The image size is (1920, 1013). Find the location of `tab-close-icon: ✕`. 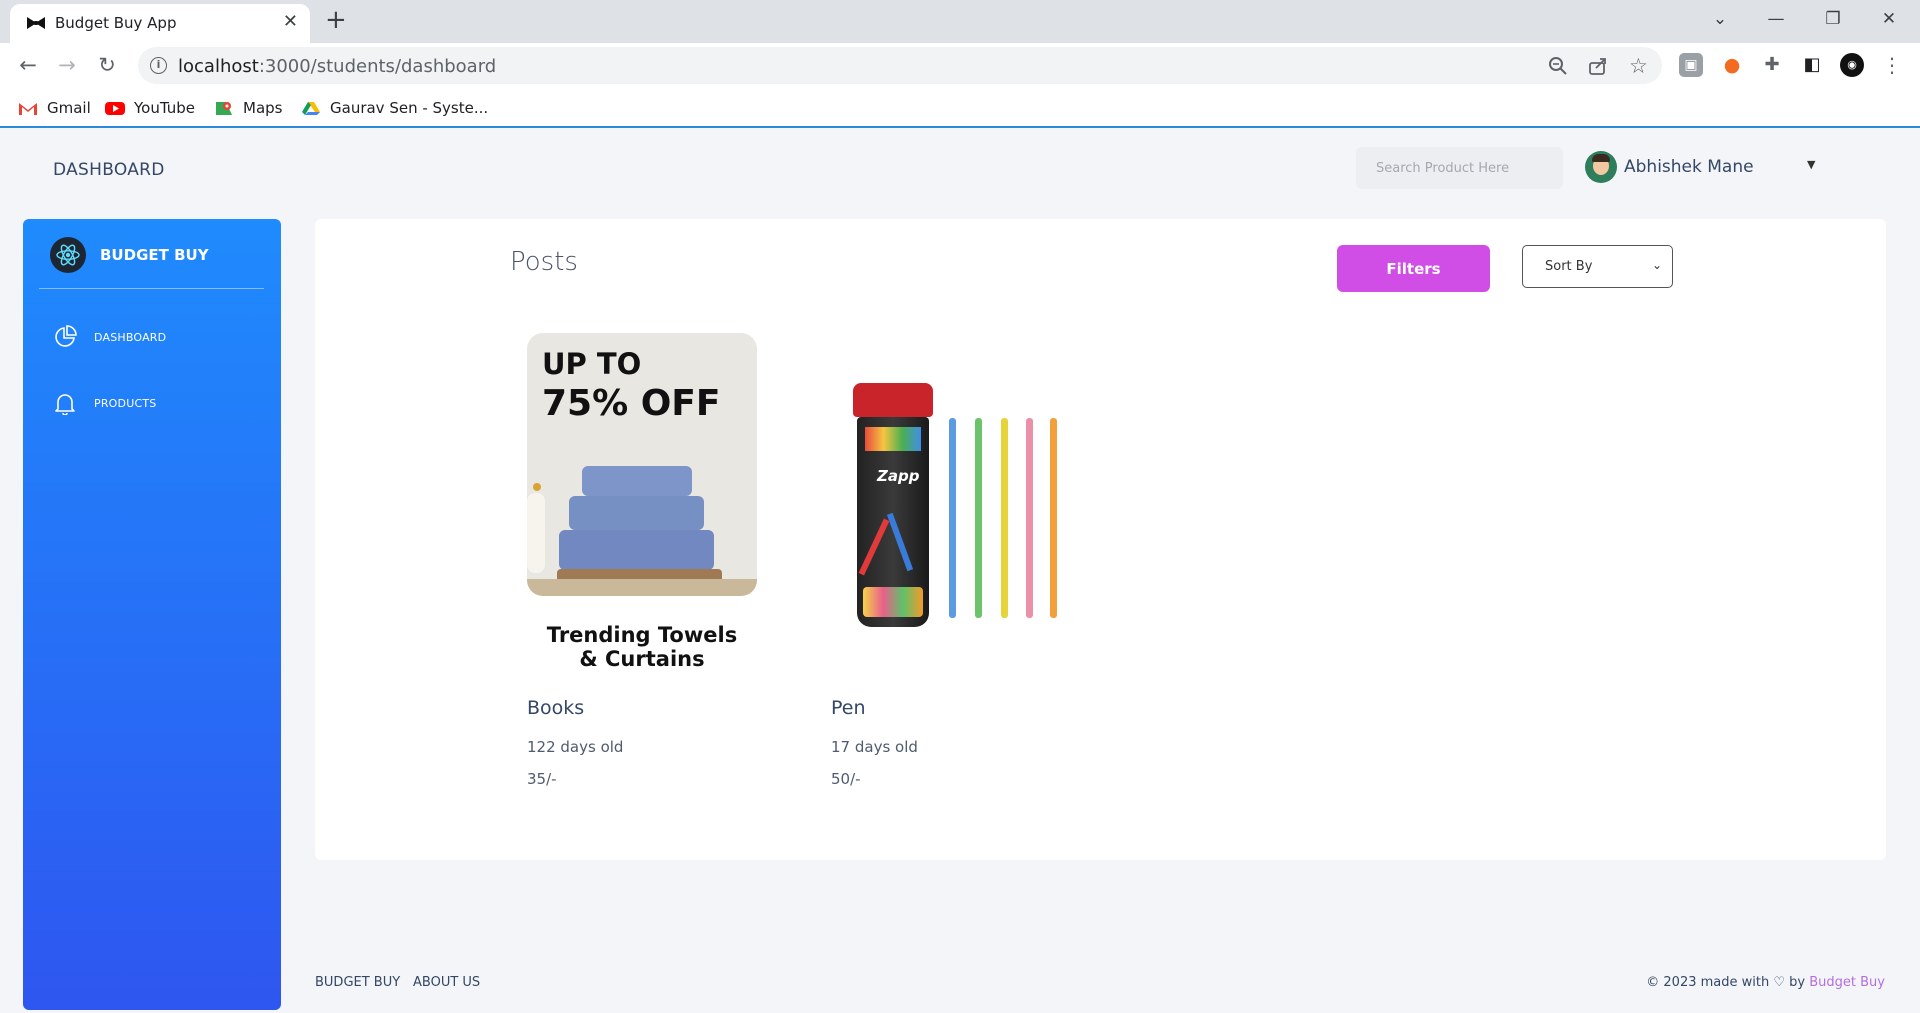

tab-close-icon: ✕ is located at coordinates (290, 22).